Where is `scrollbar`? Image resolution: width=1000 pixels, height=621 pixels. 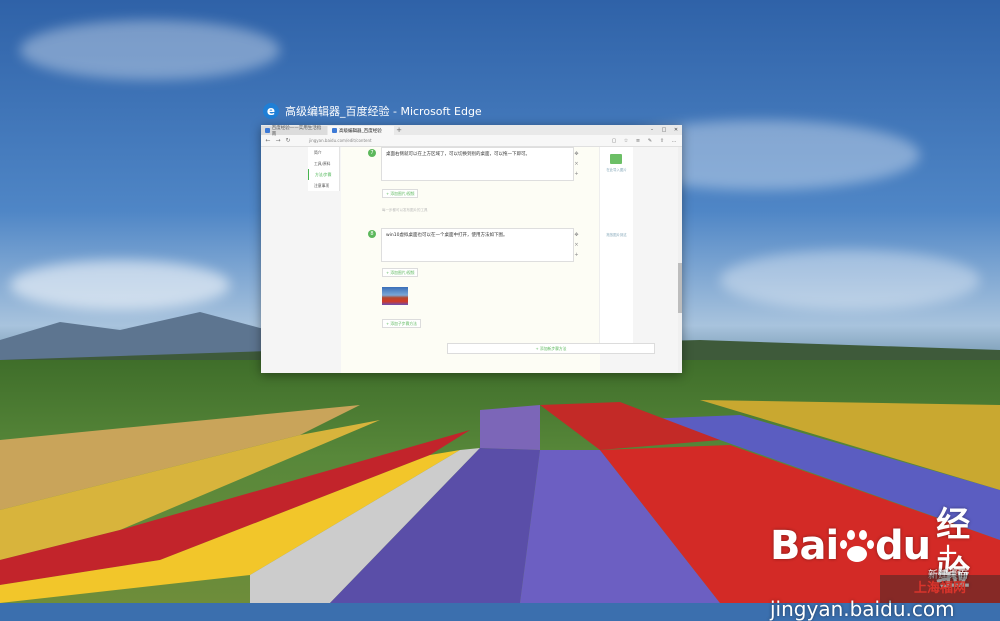 scrollbar is located at coordinates (680, 260).